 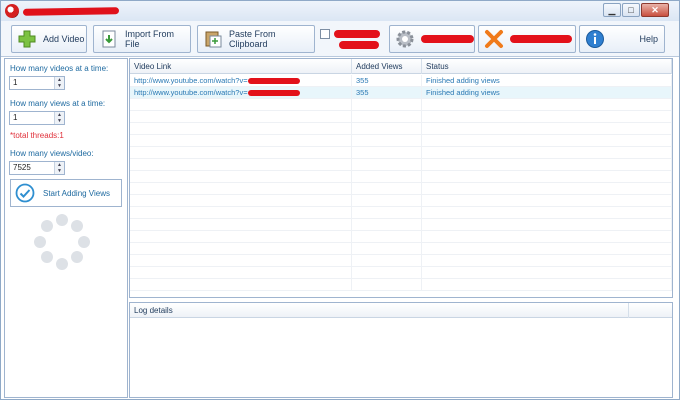 I want to click on import-file-icon, so click(x=109, y=39).